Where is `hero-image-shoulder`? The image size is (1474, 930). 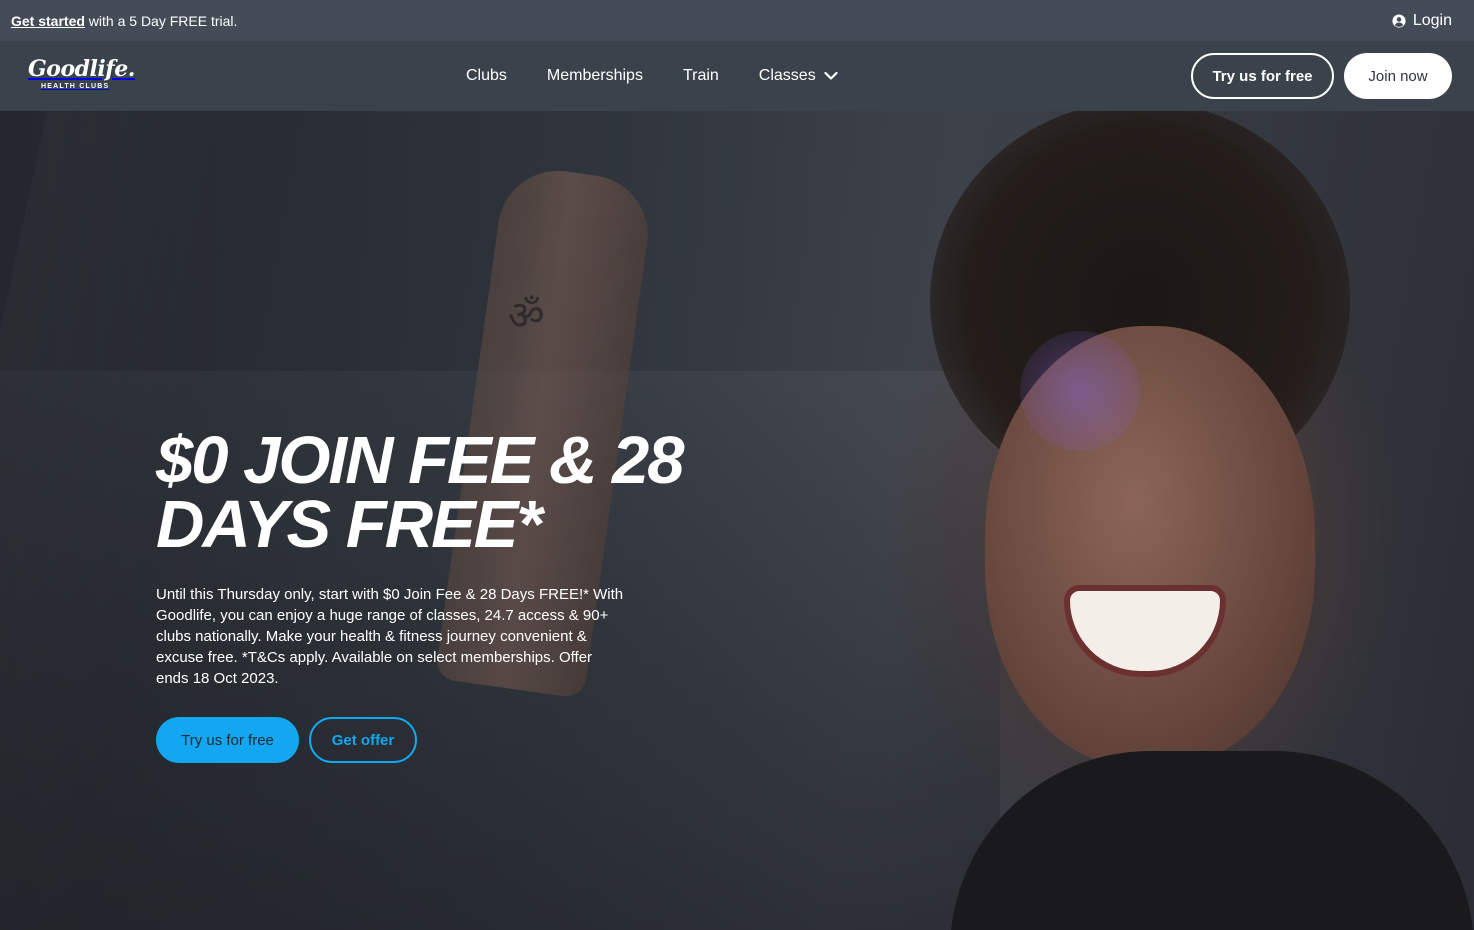
hero-image-shoulder is located at coordinates (1212, 840).